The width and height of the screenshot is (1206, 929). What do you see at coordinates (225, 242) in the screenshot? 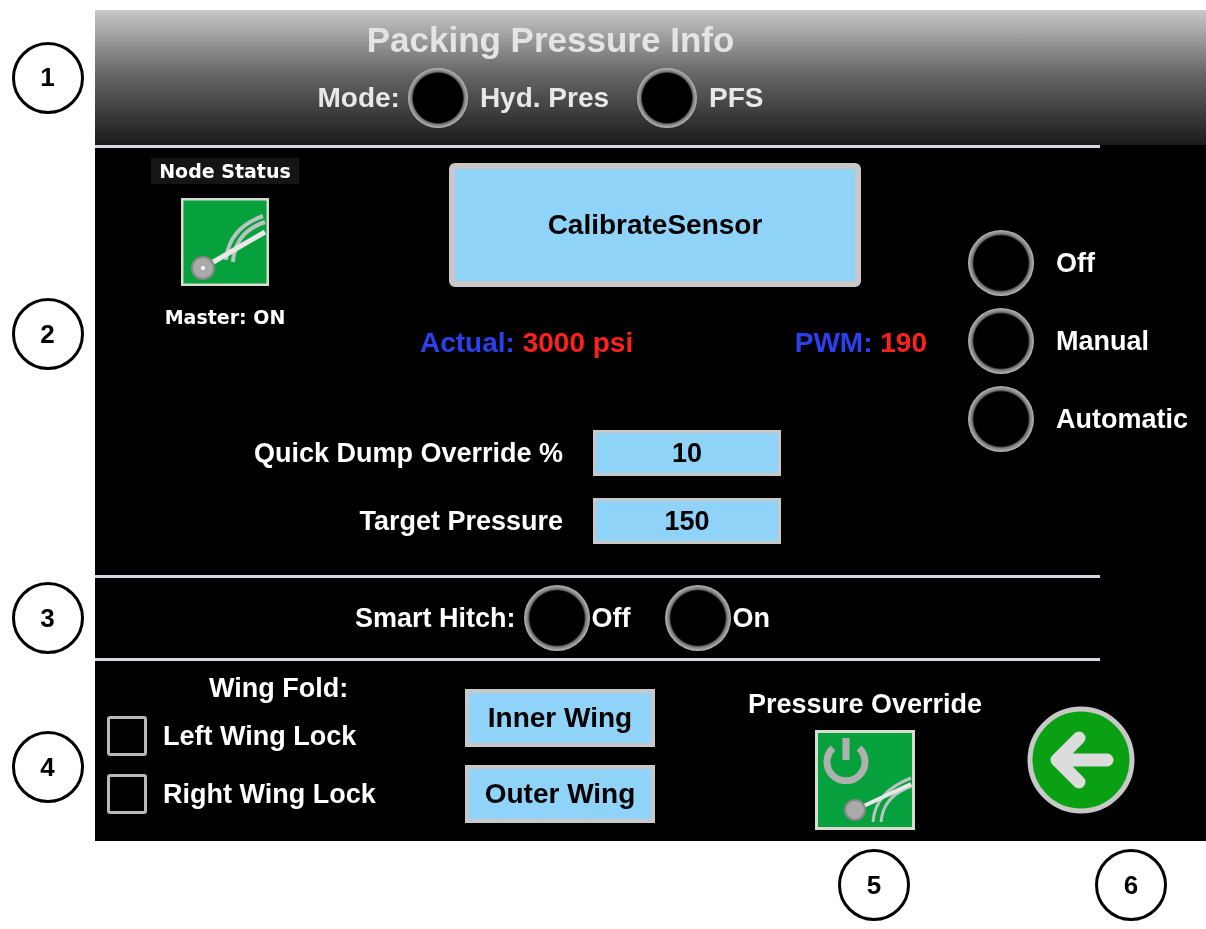
I see `planter-row-unit-icon` at bounding box center [225, 242].